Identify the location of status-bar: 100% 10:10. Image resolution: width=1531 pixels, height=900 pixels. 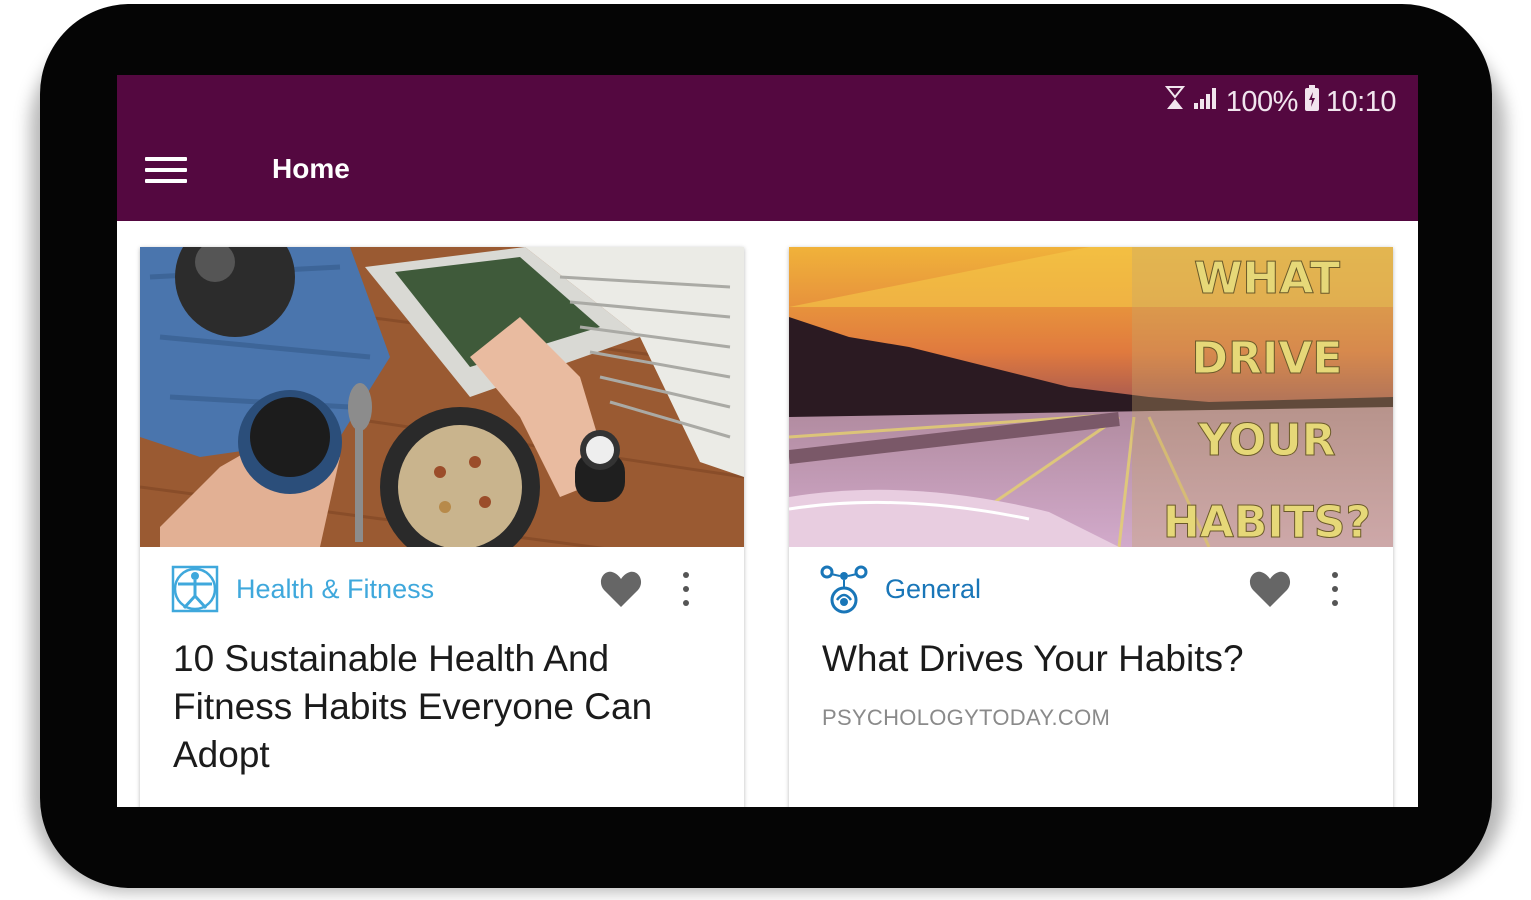
(1280, 102).